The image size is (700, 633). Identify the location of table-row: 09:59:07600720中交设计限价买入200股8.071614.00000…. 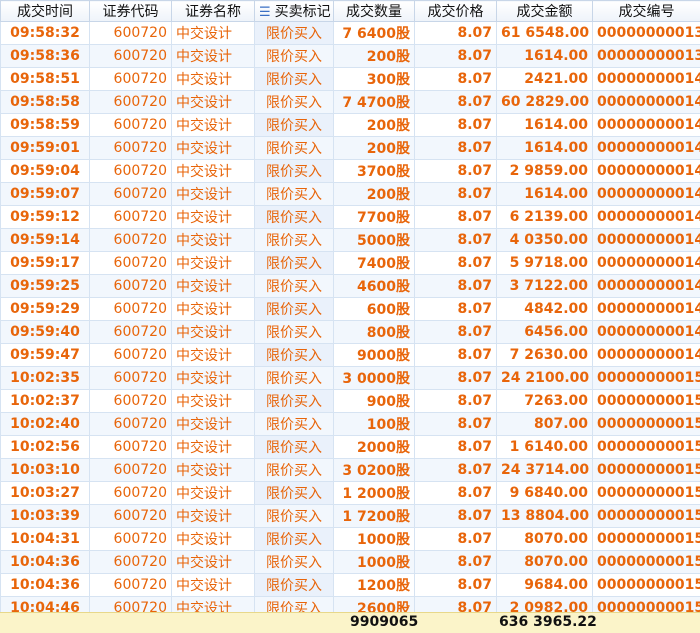
(350, 194).